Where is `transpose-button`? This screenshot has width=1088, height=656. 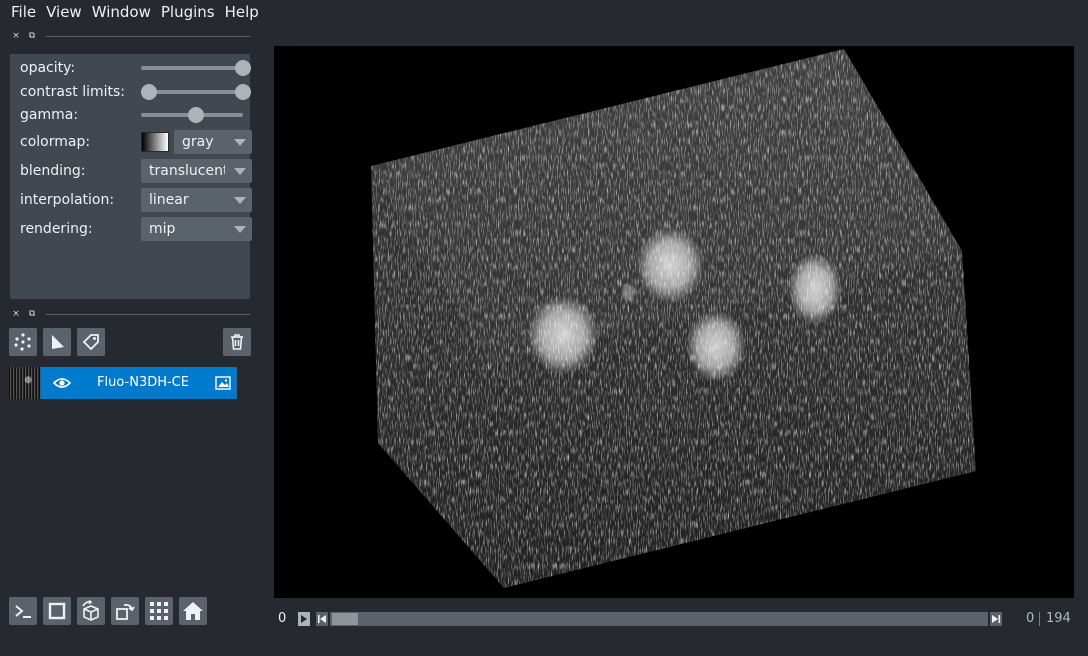 transpose-button is located at coordinates (125, 611).